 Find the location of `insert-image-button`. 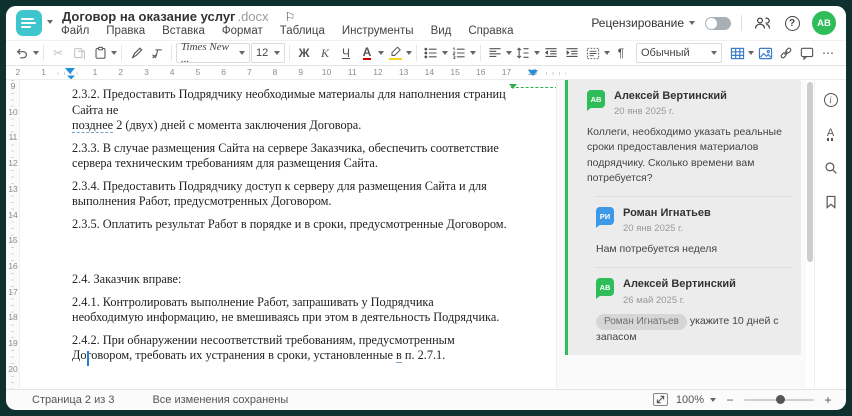

insert-image-button is located at coordinates (765, 53).